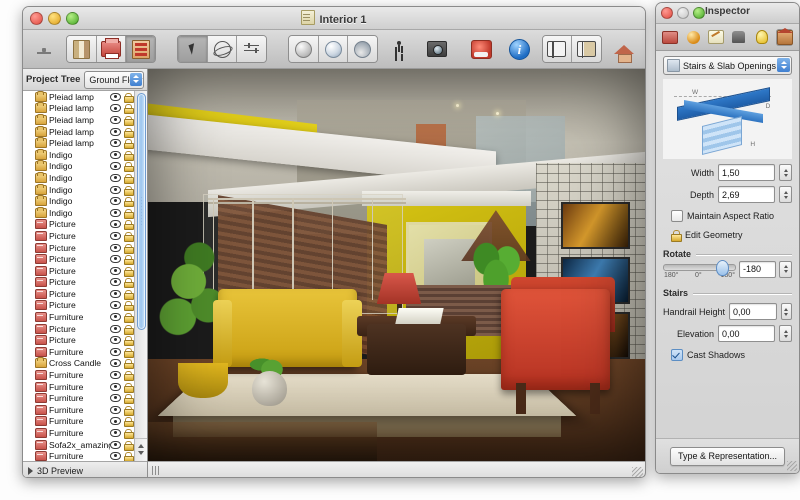 This screenshot has width=800, height=500. What do you see at coordinates (141, 449) in the screenshot?
I see `scrollbar-arrows` at bounding box center [141, 449].